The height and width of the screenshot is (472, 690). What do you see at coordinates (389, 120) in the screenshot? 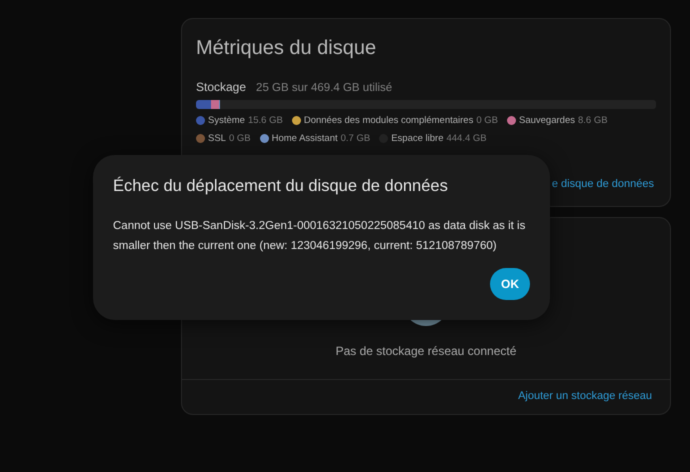
I see `legend-label: Données des modules complémentaires` at bounding box center [389, 120].